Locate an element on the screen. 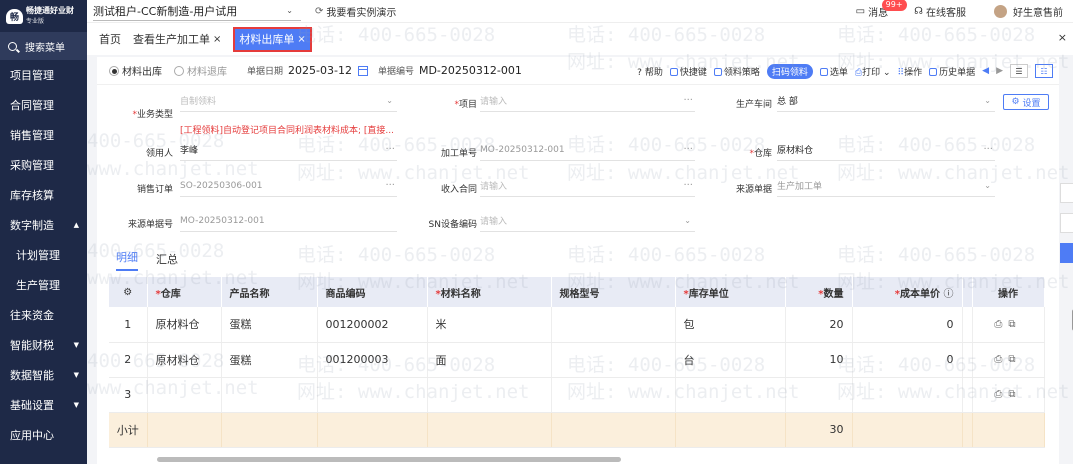 This screenshot has height=464, width=1073. side-chart-icon is located at coordinates (1066, 253).